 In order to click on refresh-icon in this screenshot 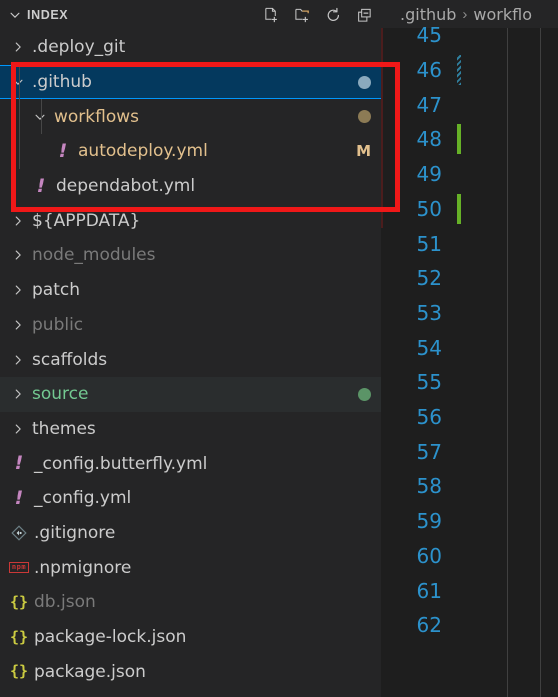, I will do `click(333, 15)`.